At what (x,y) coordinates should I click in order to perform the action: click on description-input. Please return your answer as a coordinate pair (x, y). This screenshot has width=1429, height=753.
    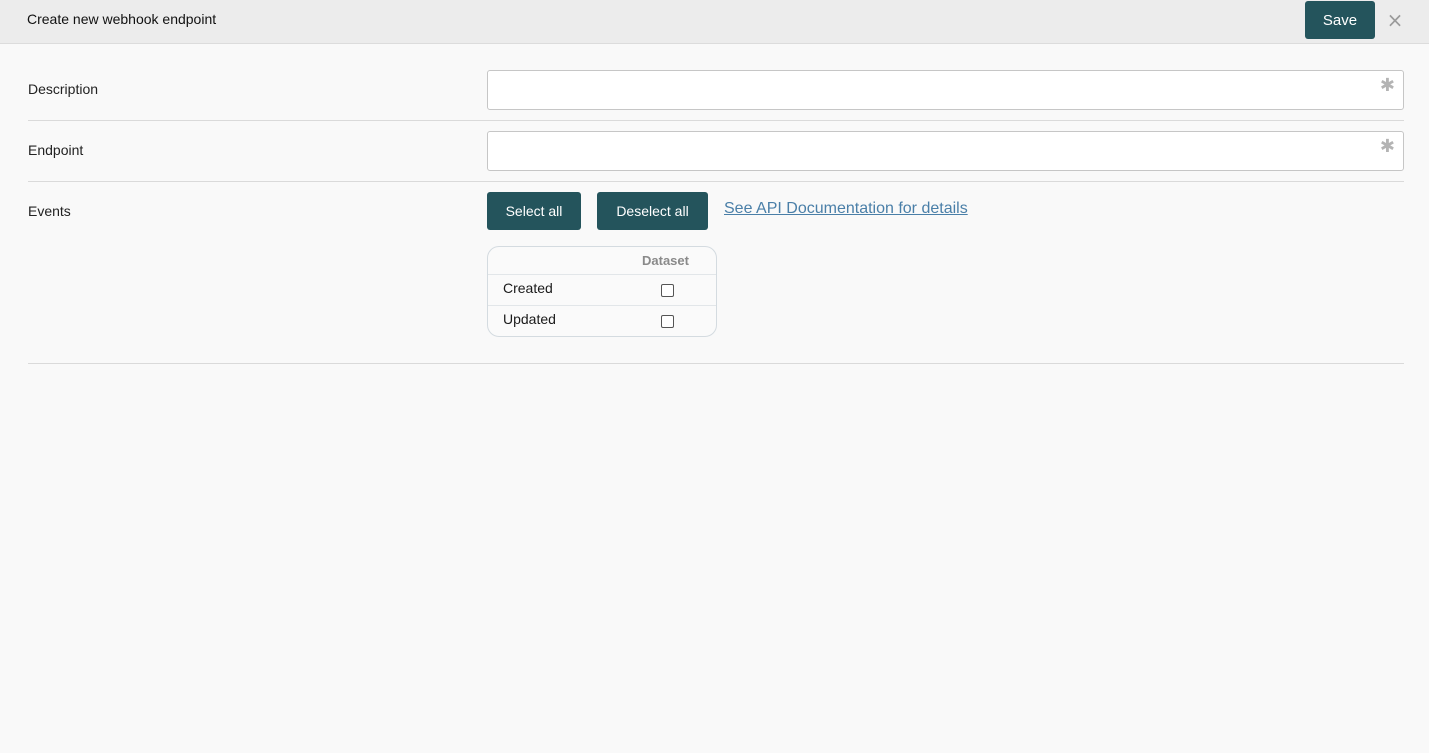
    Looking at the image, I should click on (945, 90).